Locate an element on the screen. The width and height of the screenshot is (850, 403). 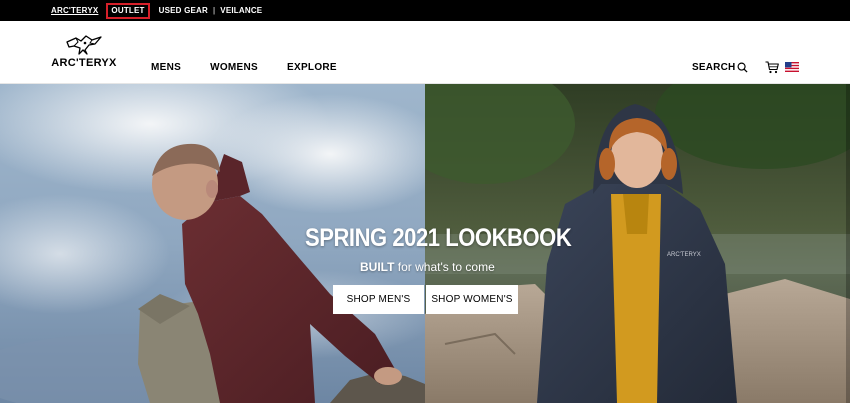
search-icon is located at coordinates (742, 67).